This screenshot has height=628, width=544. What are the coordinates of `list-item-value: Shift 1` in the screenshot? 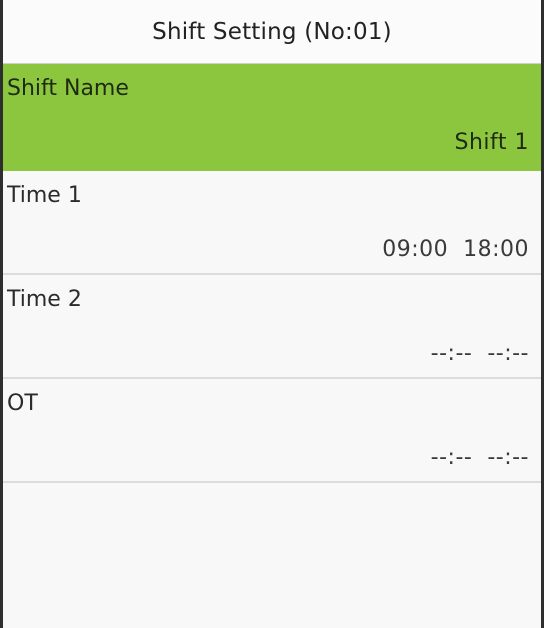 It's located at (491, 142).